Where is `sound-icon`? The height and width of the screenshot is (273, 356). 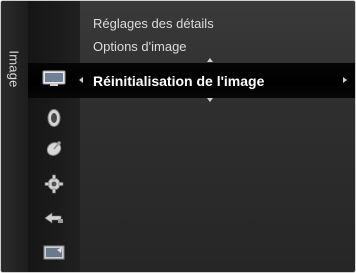 sound-icon is located at coordinates (54, 118).